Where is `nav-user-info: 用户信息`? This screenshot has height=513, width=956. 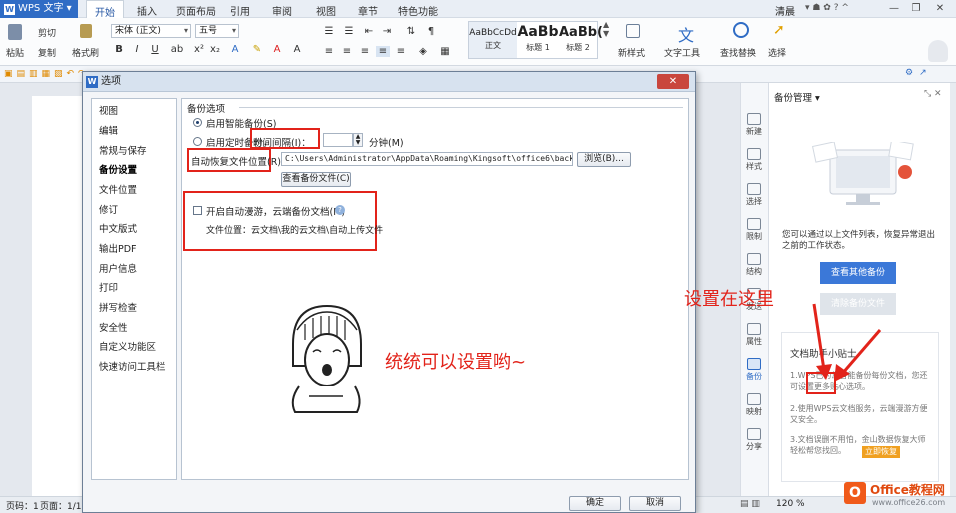
nav-user-info: 用户信息 is located at coordinates (118, 268).